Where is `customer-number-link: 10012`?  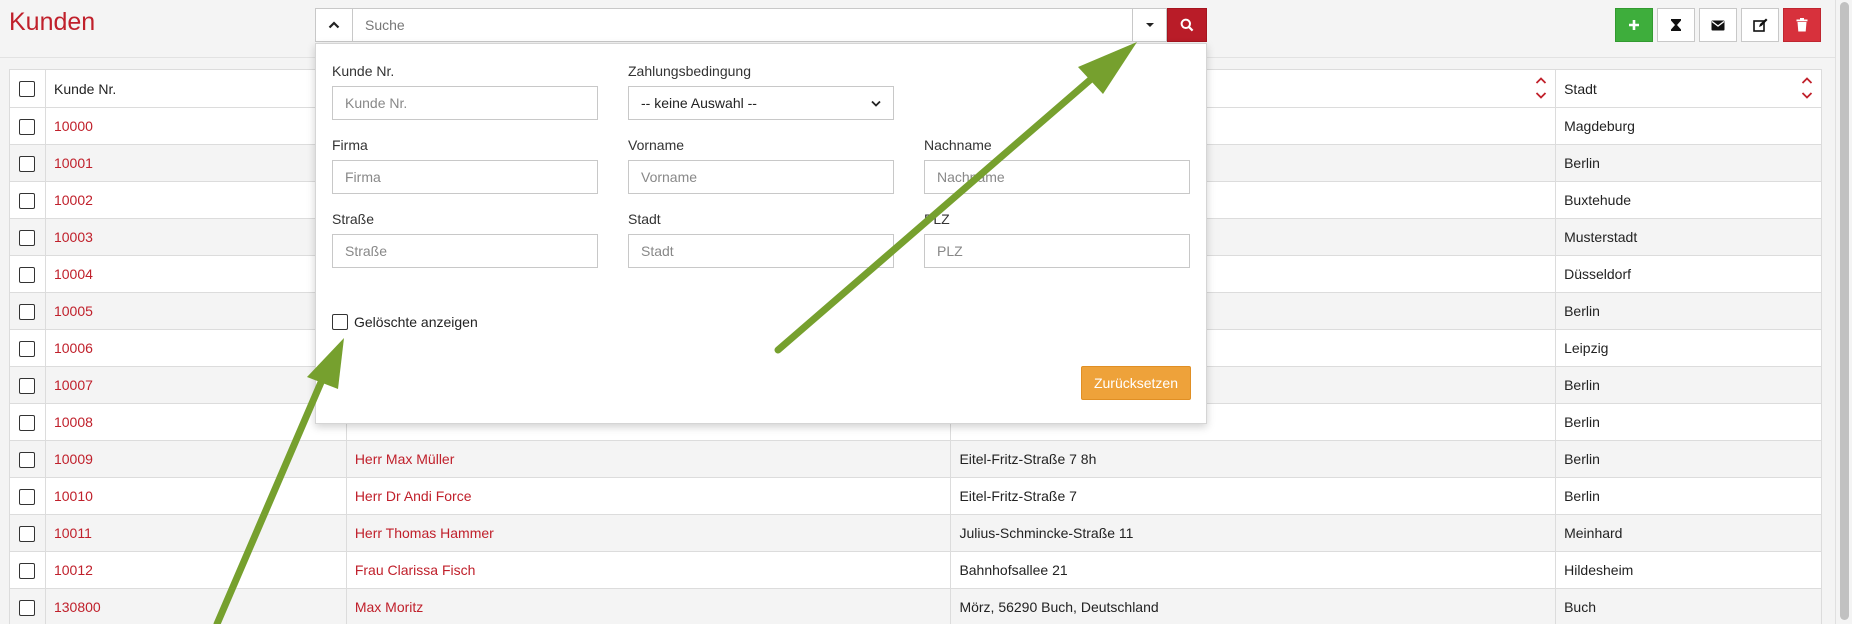
customer-number-link: 10012 is located at coordinates (195, 570).